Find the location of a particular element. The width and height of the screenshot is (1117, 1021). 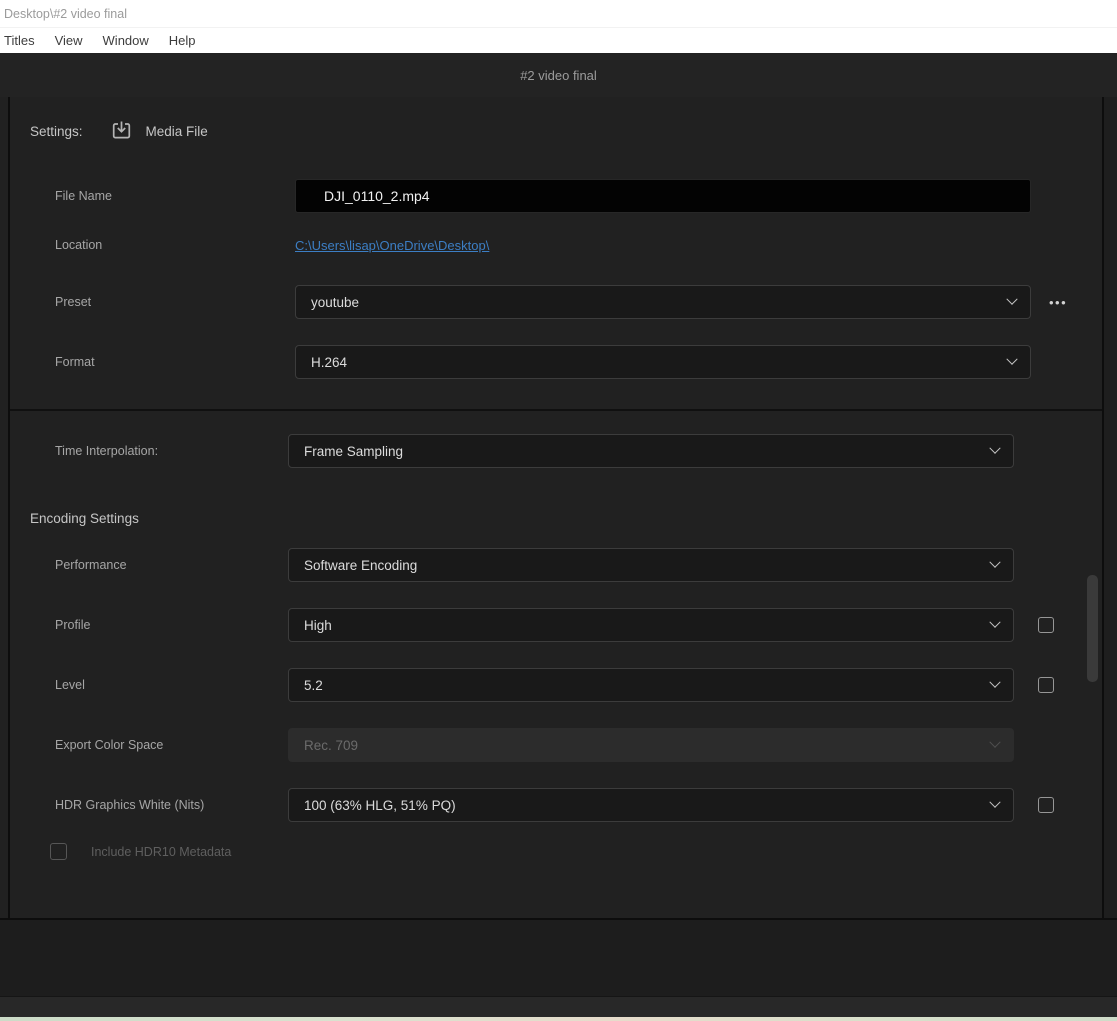

export-color-space-dropdown: Rec. 709 is located at coordinates (651, 745).